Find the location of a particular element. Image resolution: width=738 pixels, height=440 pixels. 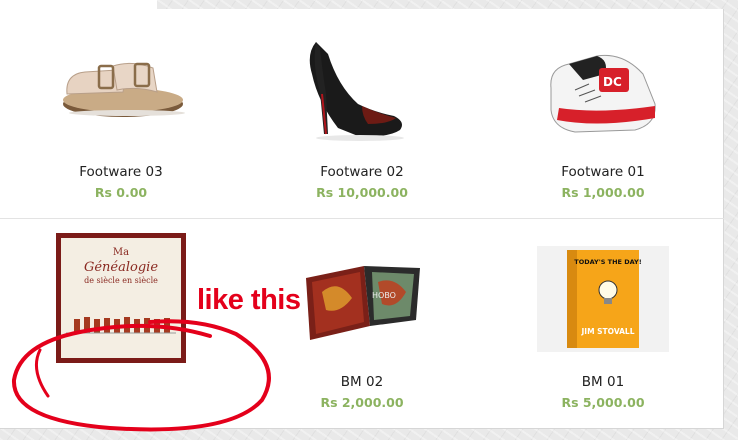

sneaker-image: DC is located at coordinates (603, 88).